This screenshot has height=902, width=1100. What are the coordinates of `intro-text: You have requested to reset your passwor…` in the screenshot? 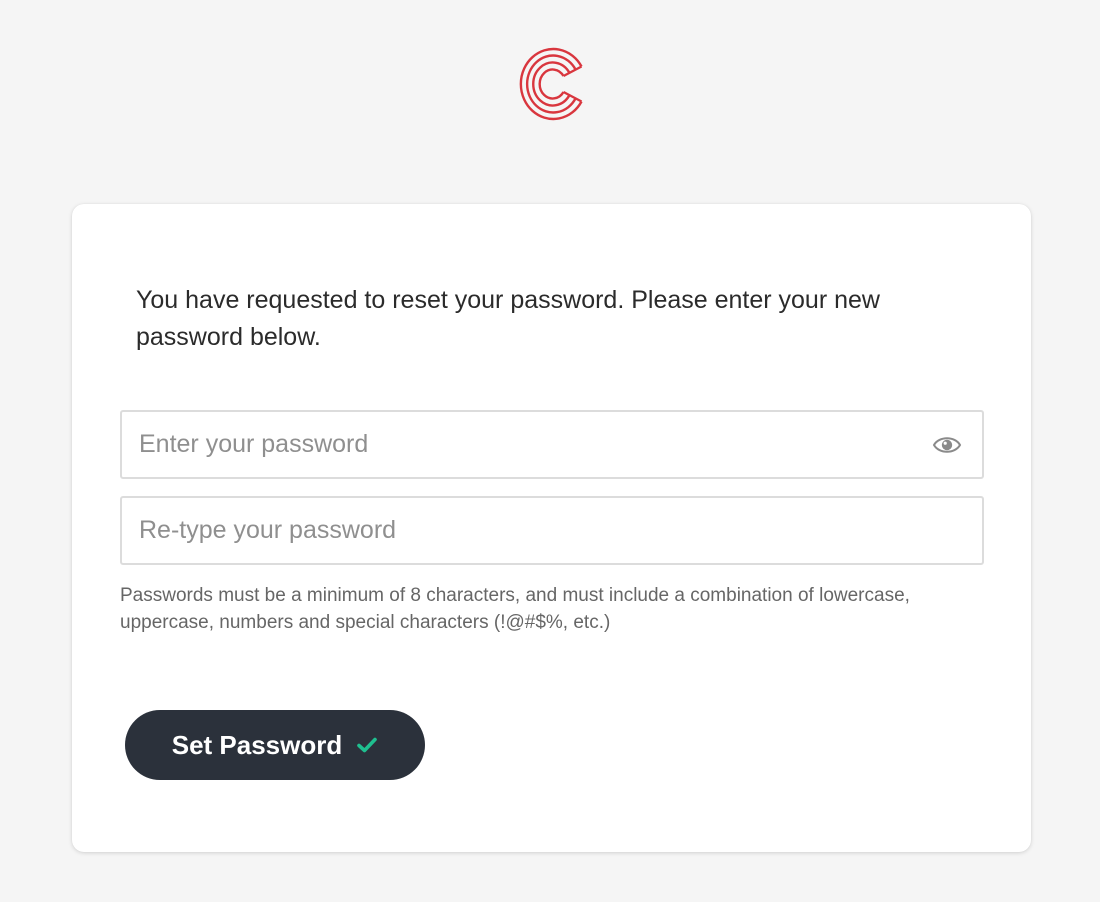 It's located at (508, 318).